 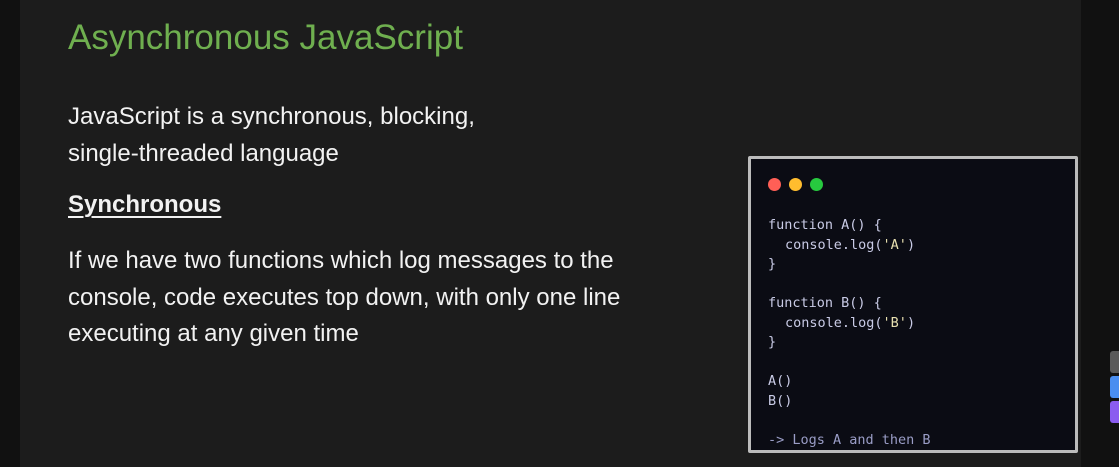 What do you see at coordinates (849, 439) in the screenshot?
I see `code-output-comment: -> Logs A and then B` at bounding box center [849, 439].